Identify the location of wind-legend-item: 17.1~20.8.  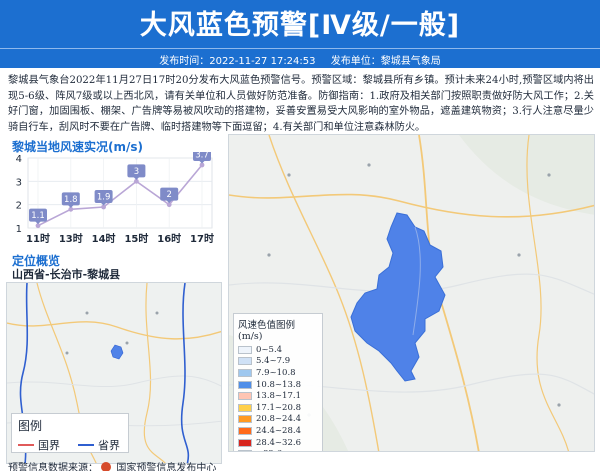
(278, 408).